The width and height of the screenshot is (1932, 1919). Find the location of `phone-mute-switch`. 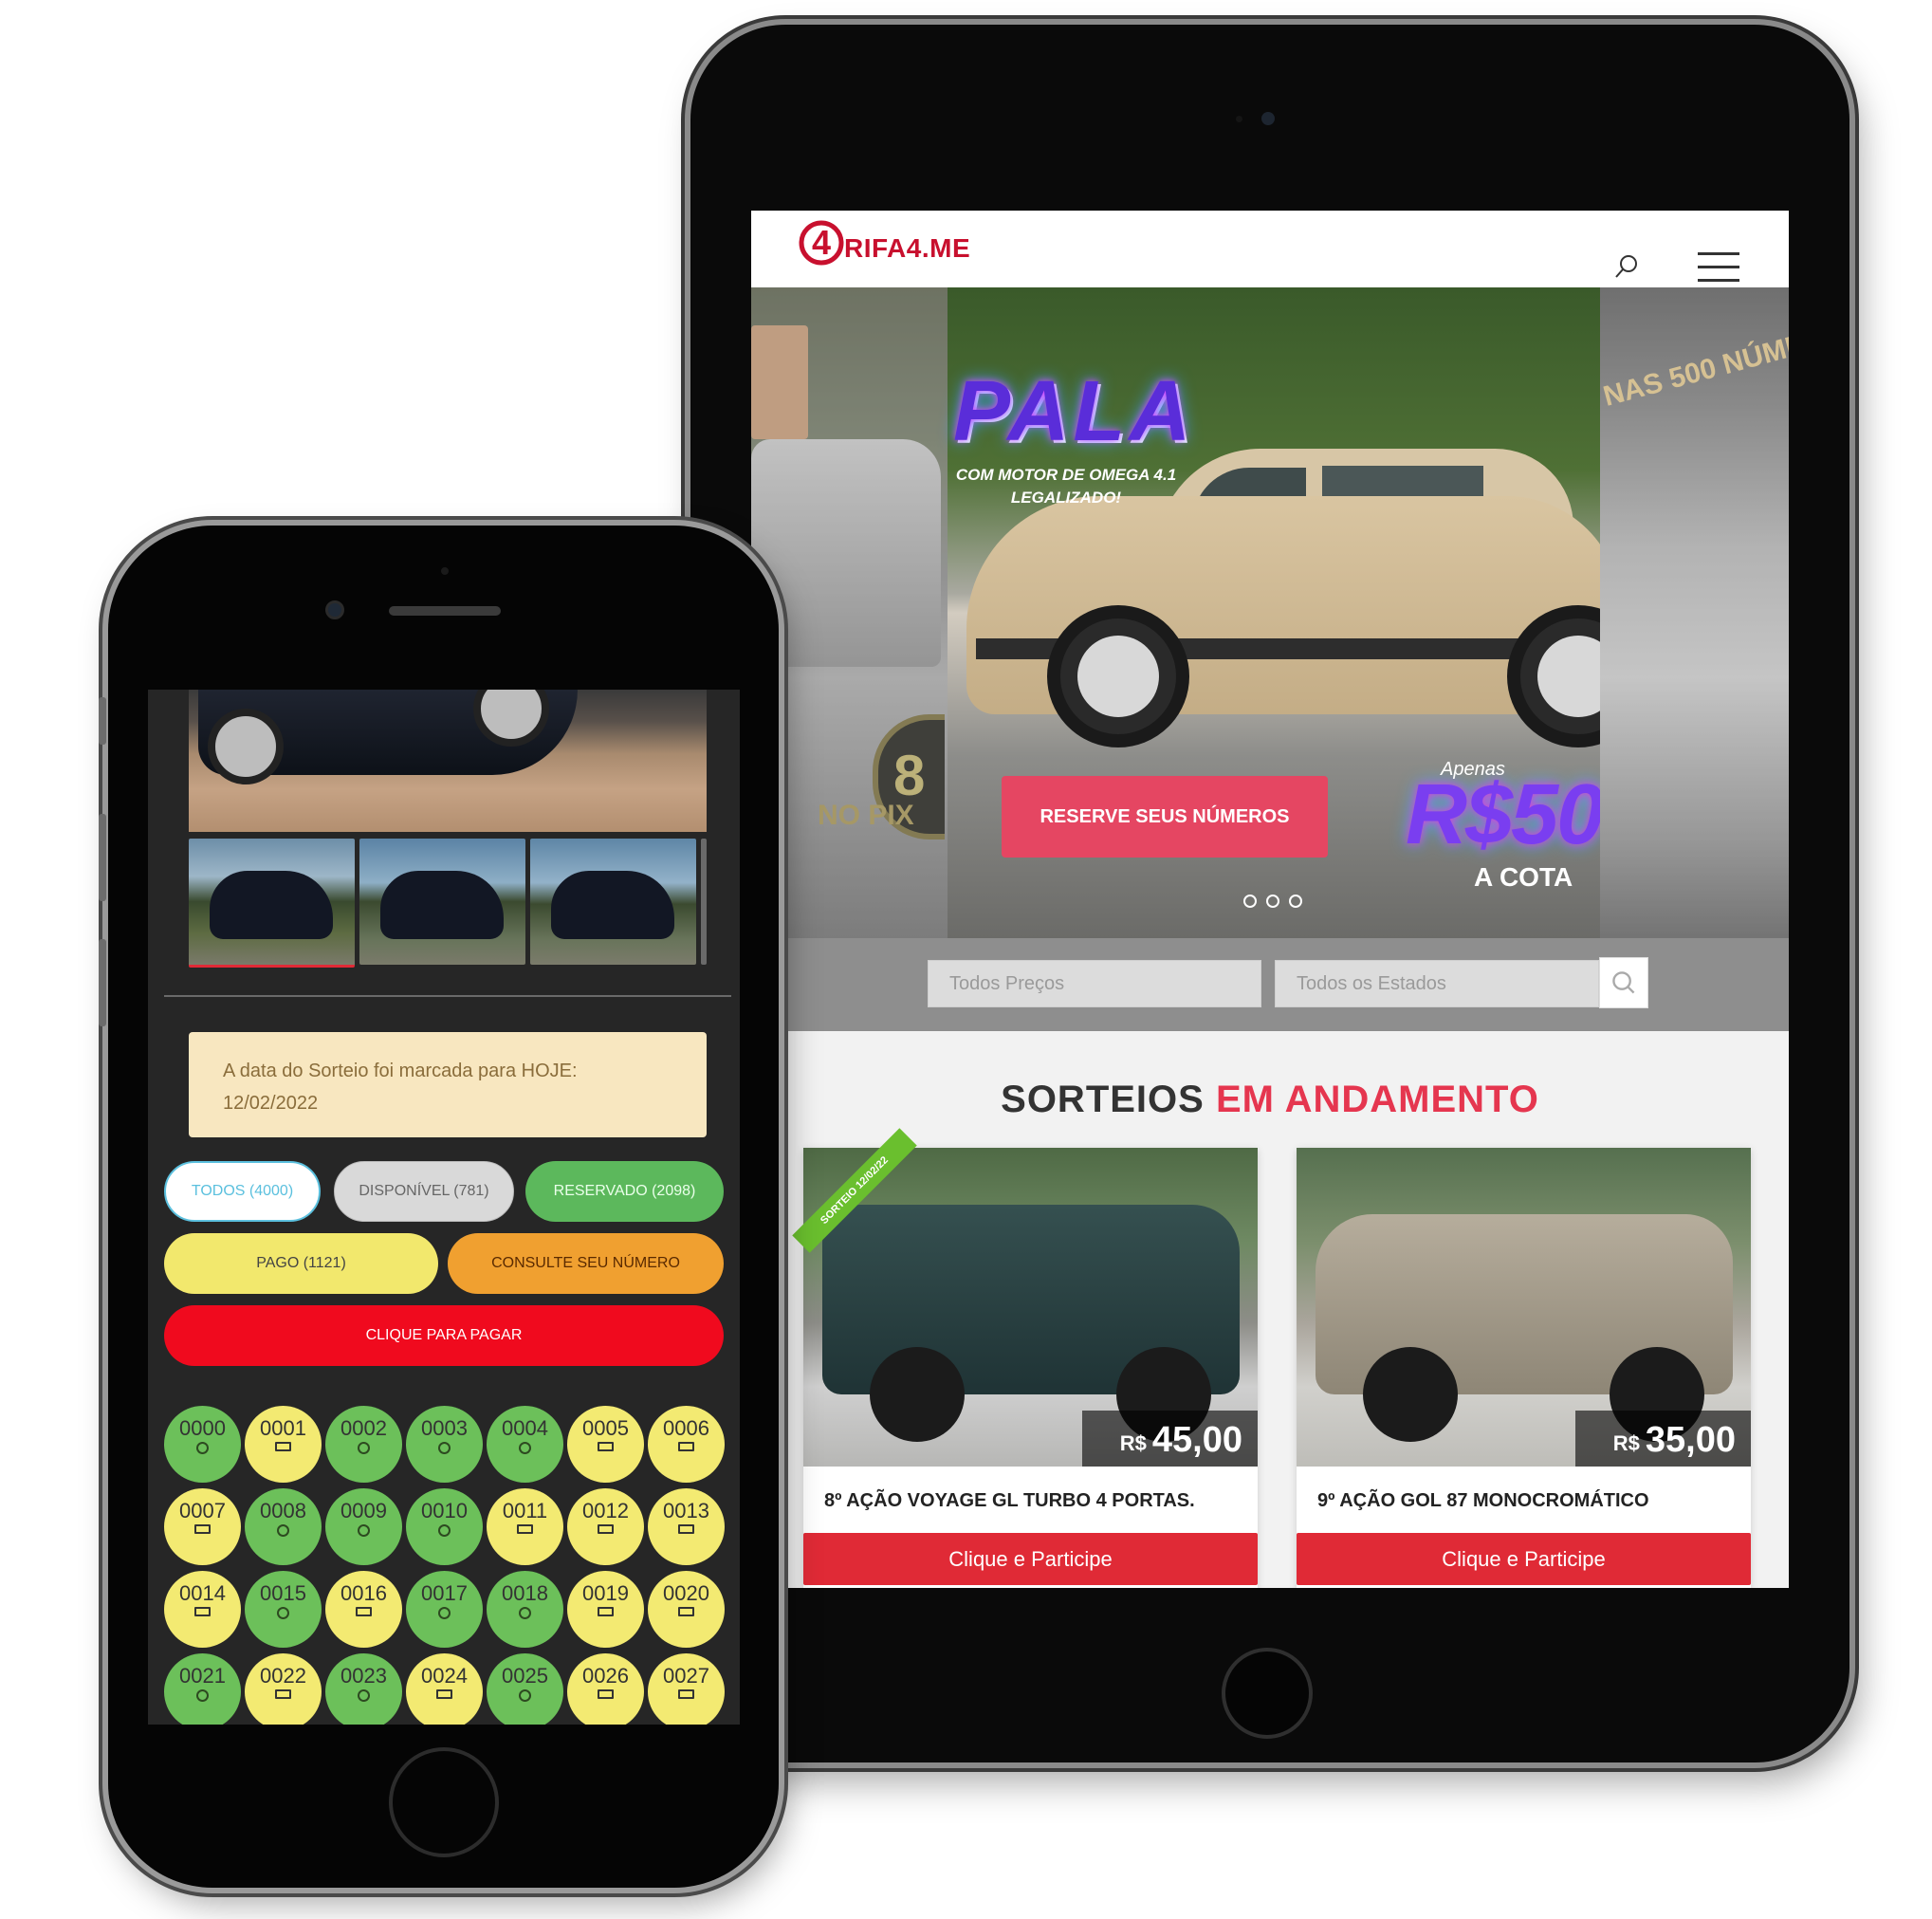

phone-mute-switch is located at coordinates (102, 721).